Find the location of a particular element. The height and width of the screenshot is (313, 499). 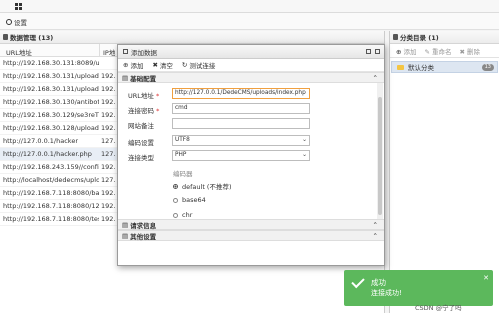

settings-label: 设置 is located at coordinates (20, 23).